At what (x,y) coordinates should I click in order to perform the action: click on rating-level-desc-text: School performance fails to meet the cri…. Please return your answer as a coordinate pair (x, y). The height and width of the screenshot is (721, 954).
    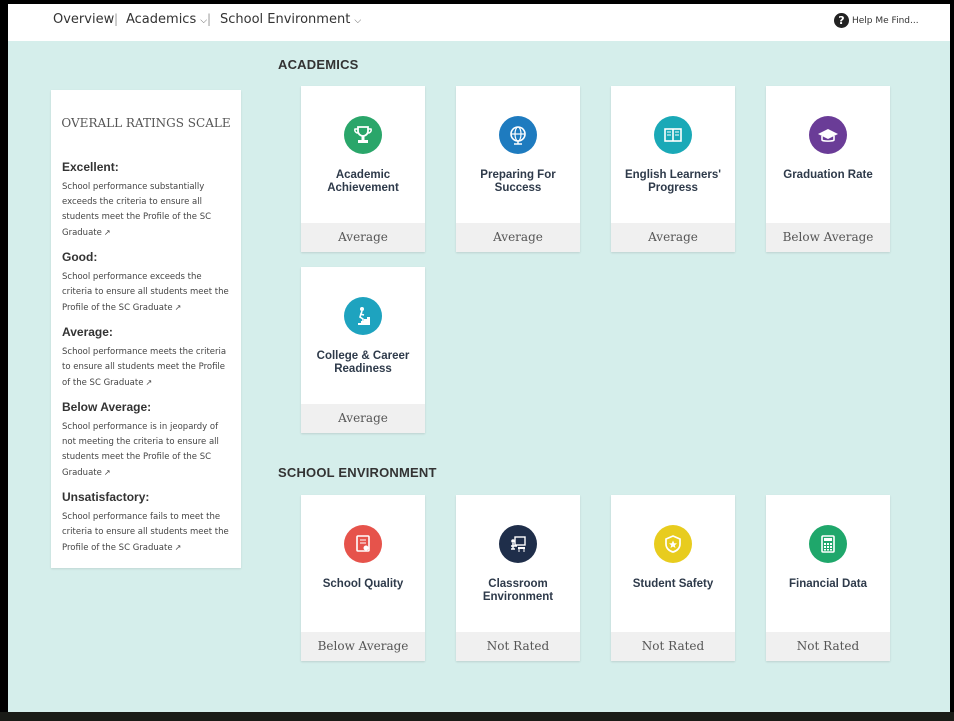
    Looking at the image, I should click on (145, 532).